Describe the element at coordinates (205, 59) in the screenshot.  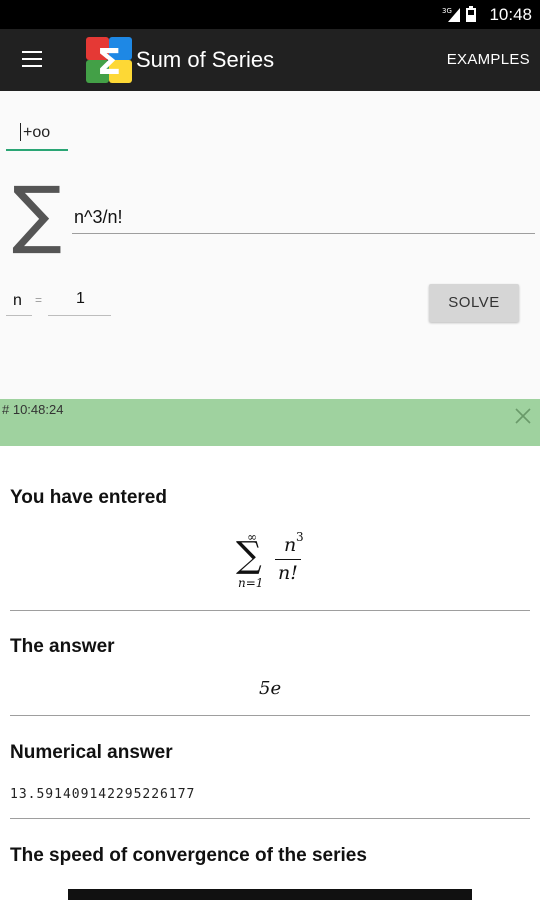
I see `app-title: Sum of Series` at that location.